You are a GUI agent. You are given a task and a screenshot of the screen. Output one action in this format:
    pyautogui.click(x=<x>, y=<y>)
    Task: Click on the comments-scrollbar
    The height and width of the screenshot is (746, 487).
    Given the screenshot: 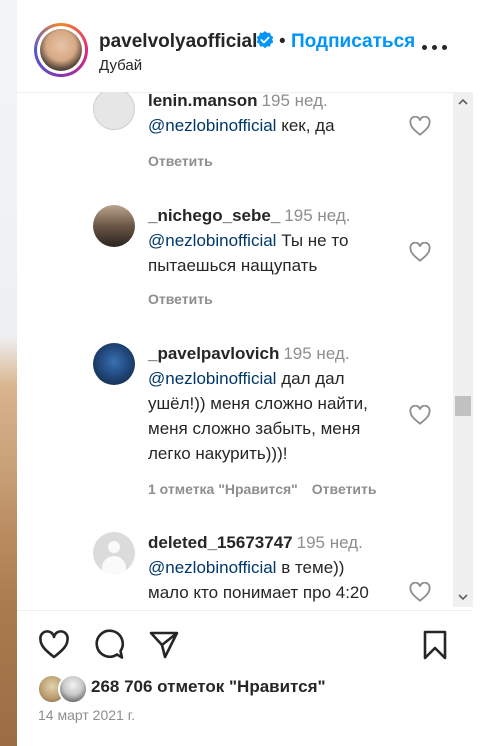 What is the action you would take?
    pyautogui.click(x=463, y=349)
    